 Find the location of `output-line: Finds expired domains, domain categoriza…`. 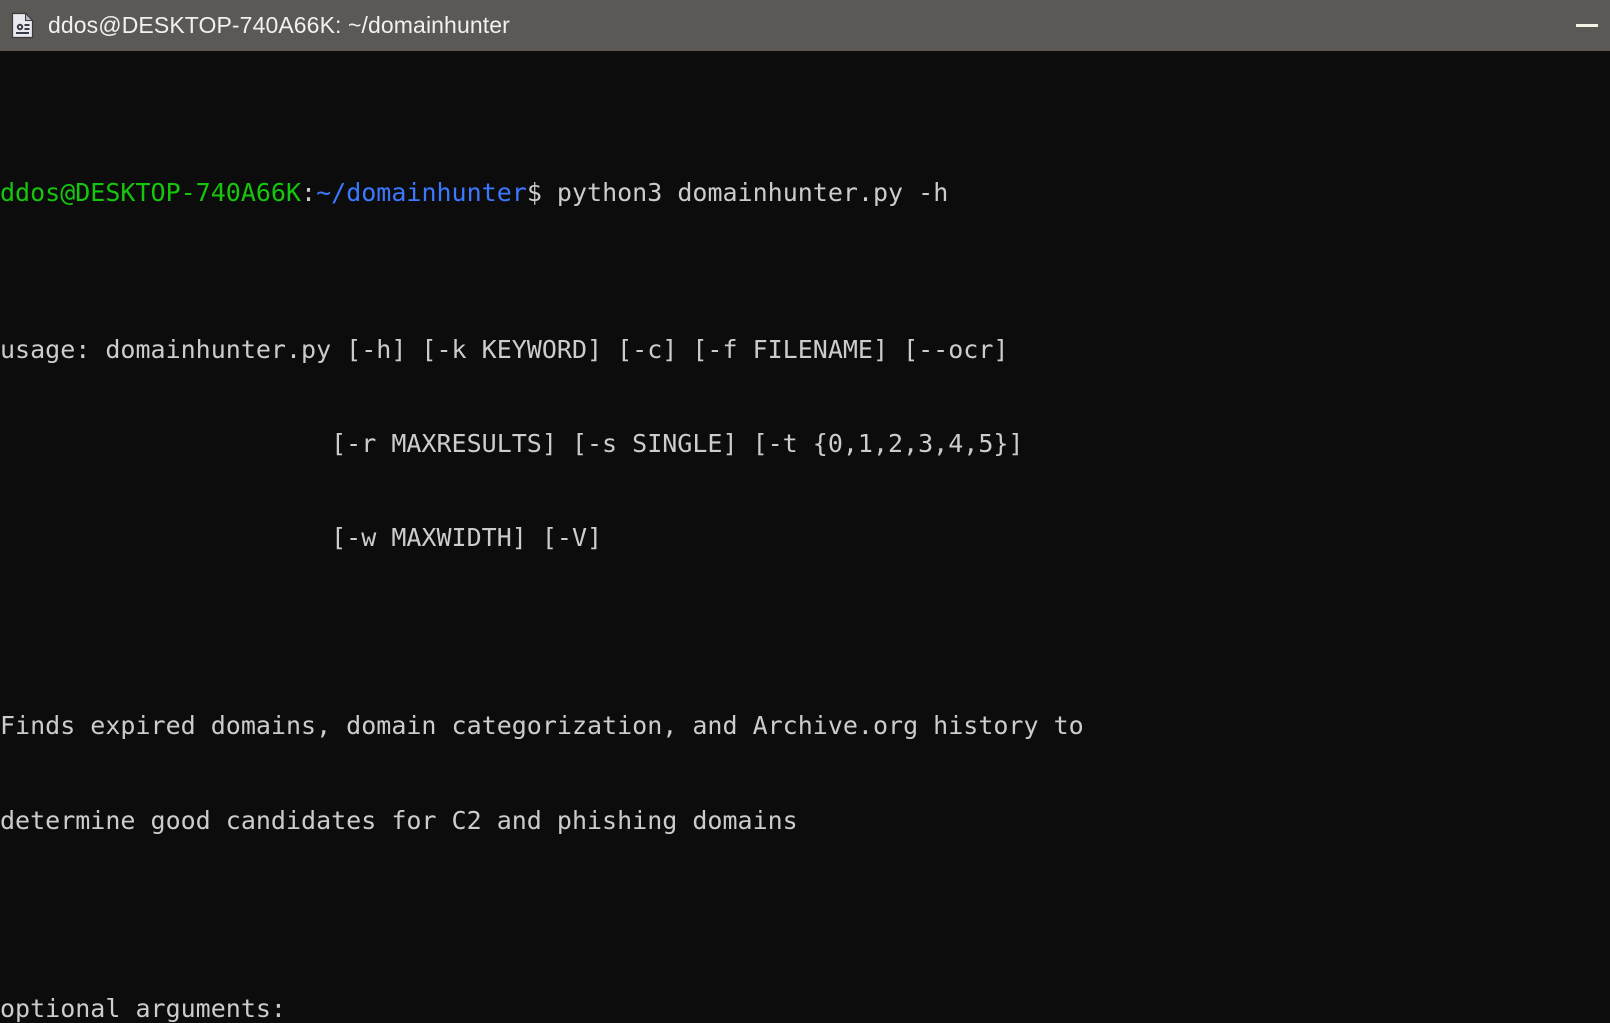

output-line: Finds expired domains, domain categoriza… is located at coordinates (542, 726).